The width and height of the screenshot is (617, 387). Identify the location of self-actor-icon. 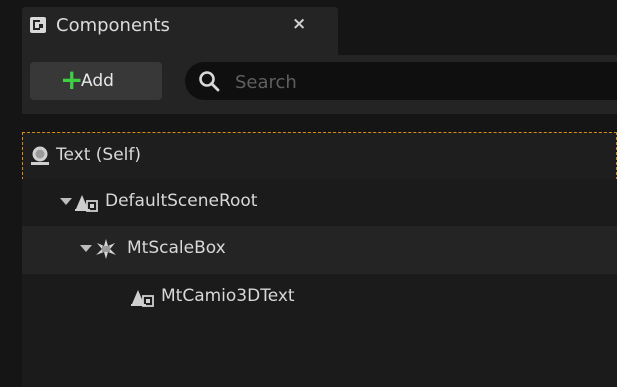
(40, 155).